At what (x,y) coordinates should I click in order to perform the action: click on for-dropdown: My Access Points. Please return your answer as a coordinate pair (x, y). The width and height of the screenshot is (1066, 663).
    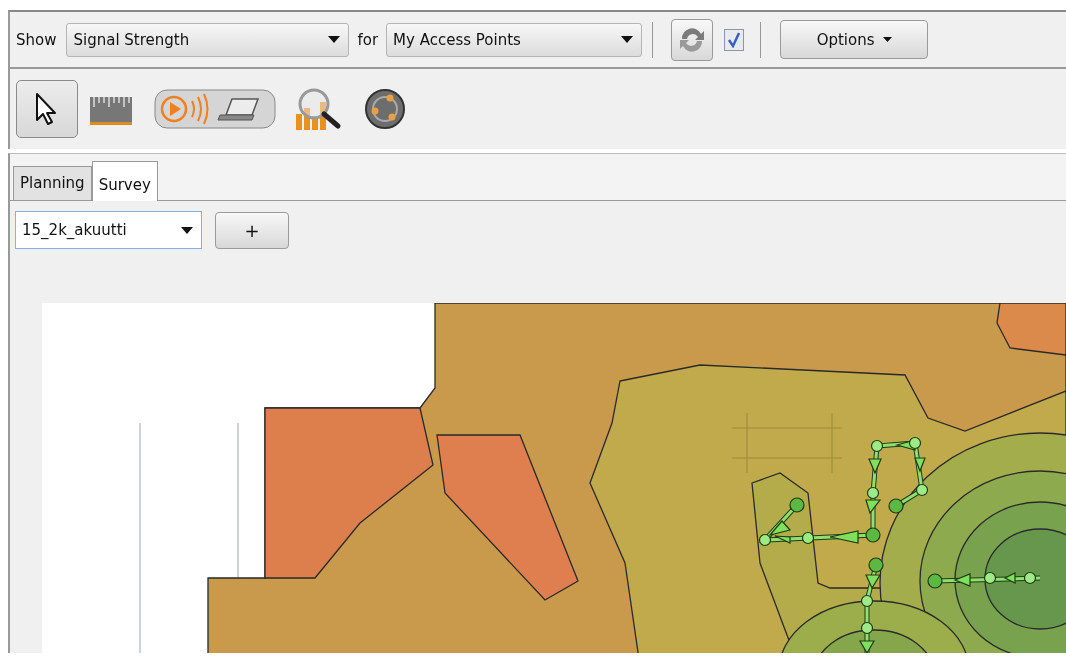
    Looking at the image, I should click on (514, 39).